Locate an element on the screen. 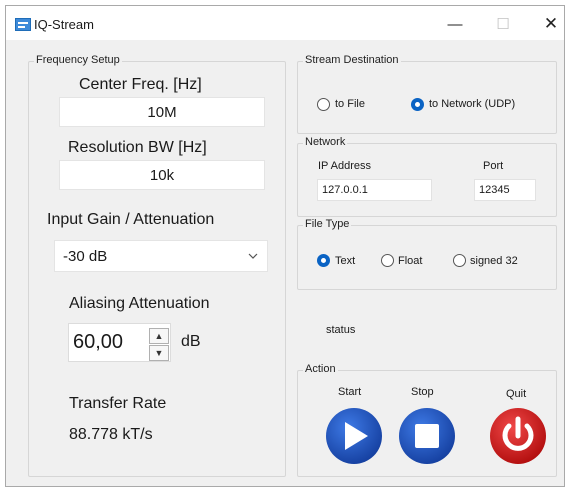 This screenshot has height=491, width=569. float-radio-label: Float is located at coordinates (410, 261).